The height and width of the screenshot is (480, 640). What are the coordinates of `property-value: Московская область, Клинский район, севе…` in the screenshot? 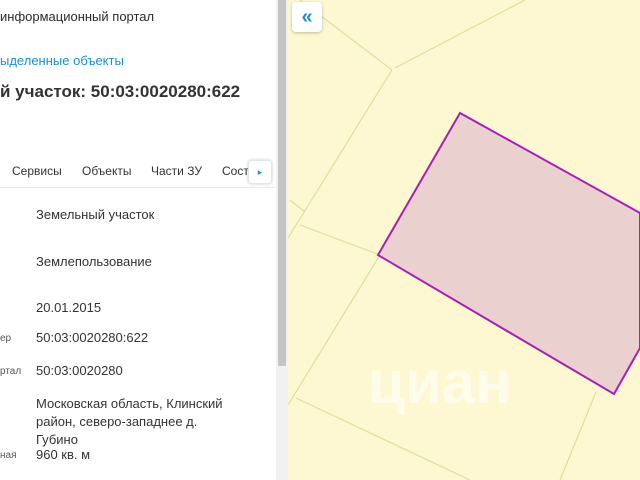 It's located at (129, 421).